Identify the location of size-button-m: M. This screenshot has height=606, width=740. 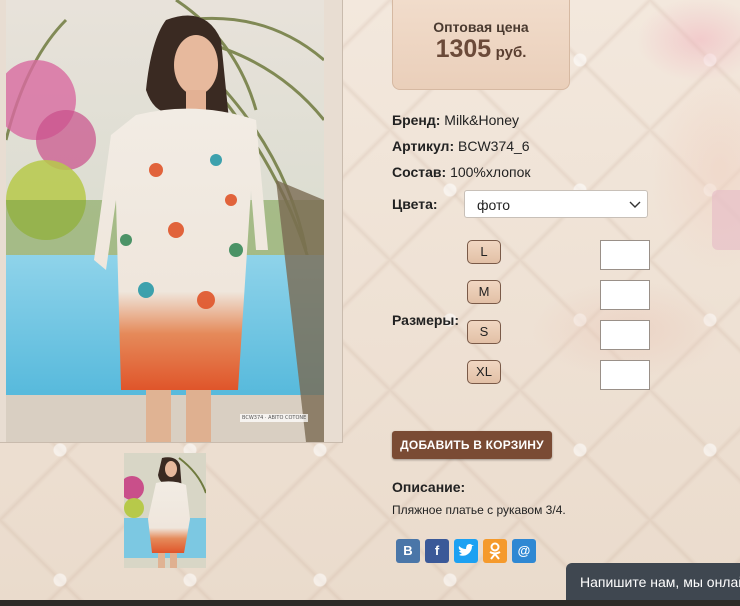
(484, 292).